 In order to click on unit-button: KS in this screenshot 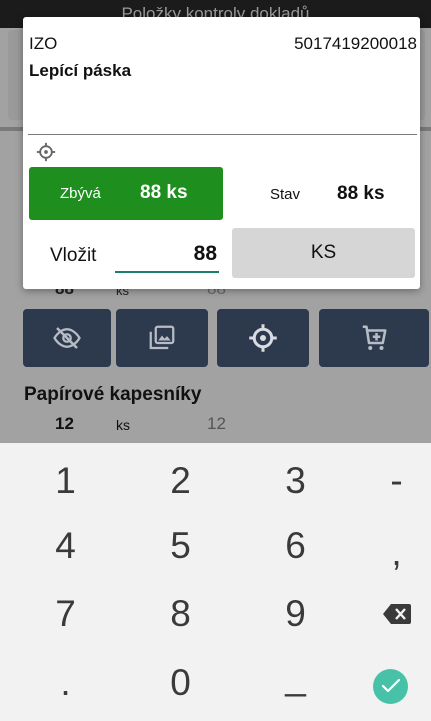, I will do `click(323, 253)`.